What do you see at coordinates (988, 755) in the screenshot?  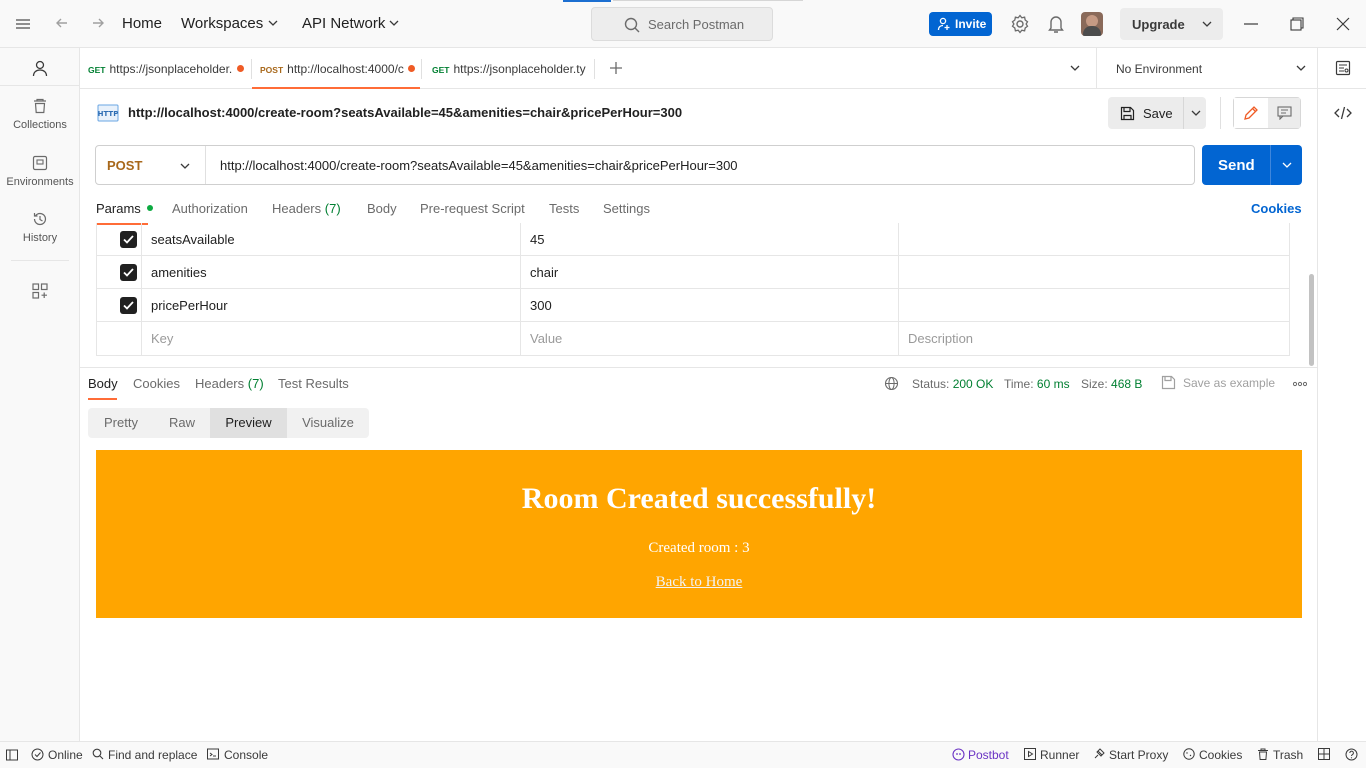 I see `postbot-button: Postbot` at bounding box center [988, 755].